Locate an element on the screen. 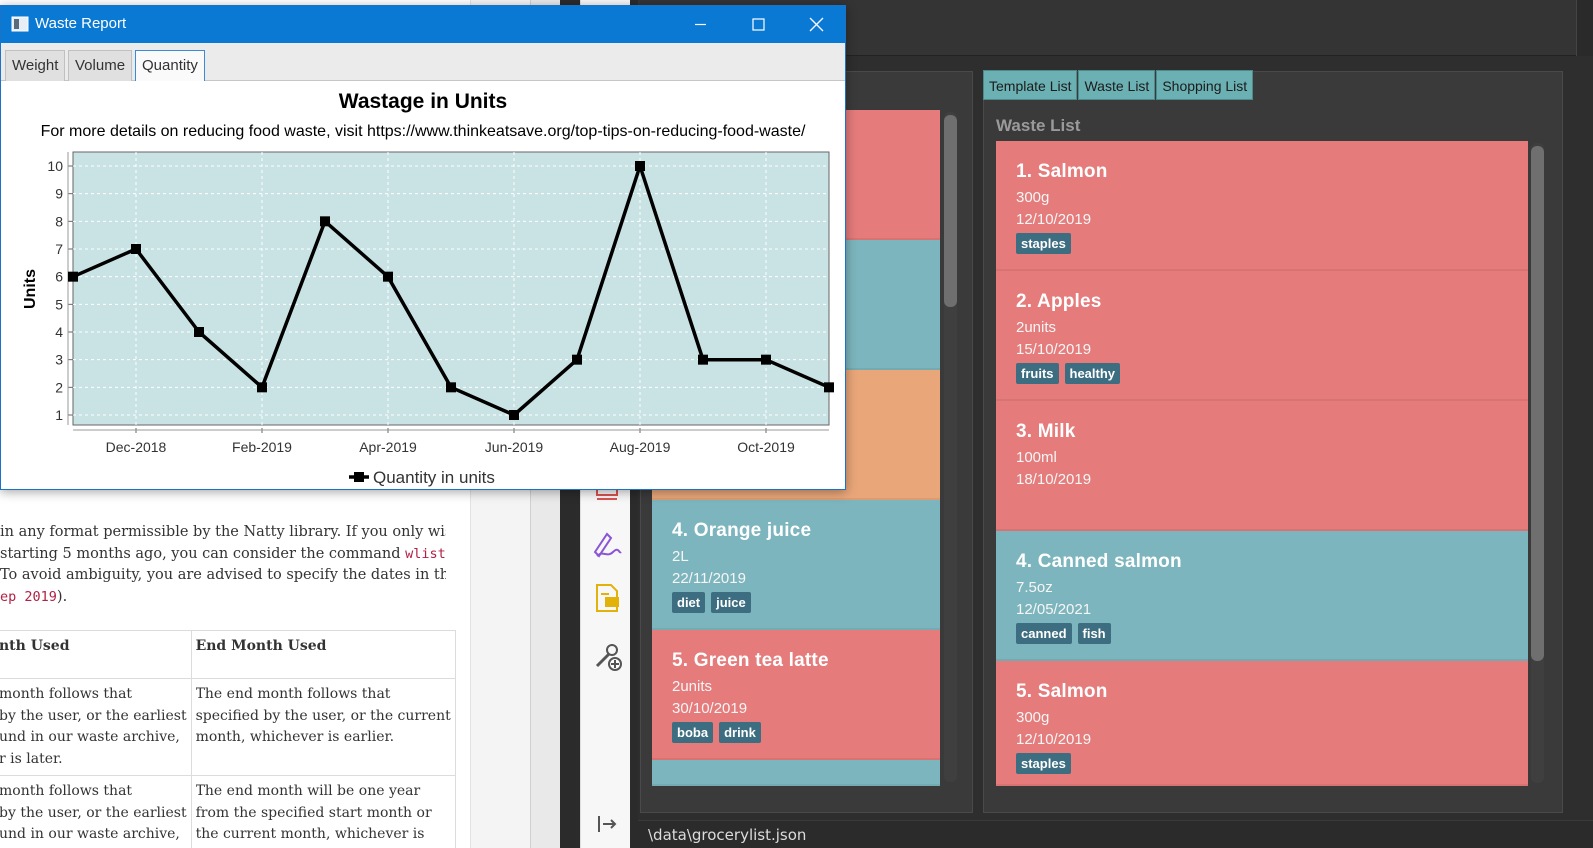  maximize-button is located at coordinates (758, 24).